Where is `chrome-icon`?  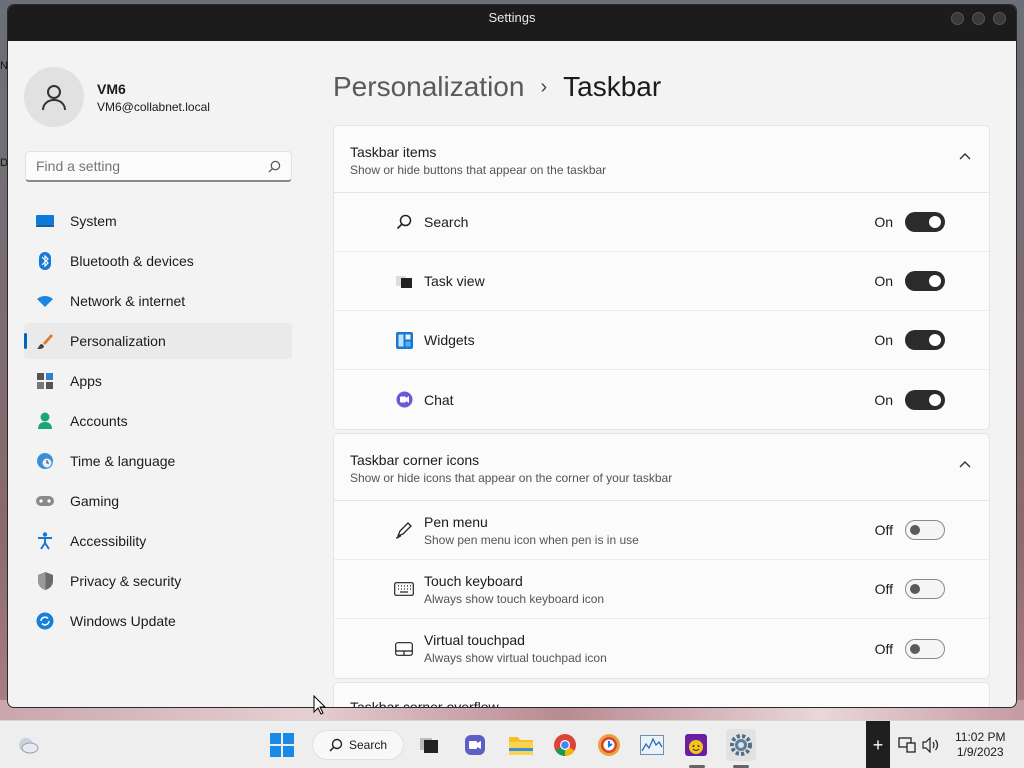
chrome-icon is located at coordinates (565, 745).